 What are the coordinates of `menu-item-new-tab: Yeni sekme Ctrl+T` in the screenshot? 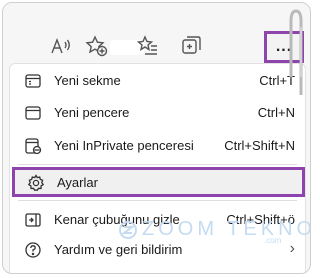 It's located at (157, 81).